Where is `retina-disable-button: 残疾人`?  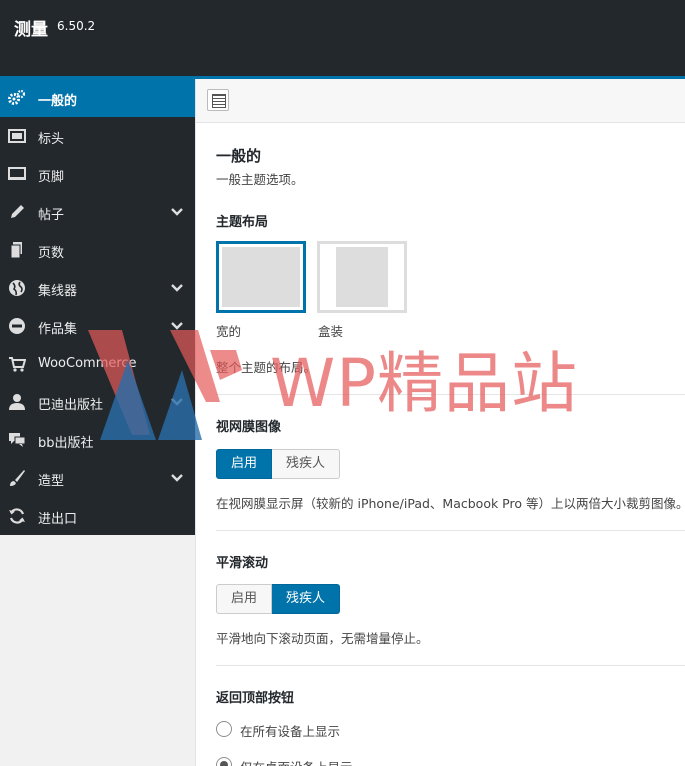 retina-disable-button: 残疾人 is located at coordinates (306, 464).